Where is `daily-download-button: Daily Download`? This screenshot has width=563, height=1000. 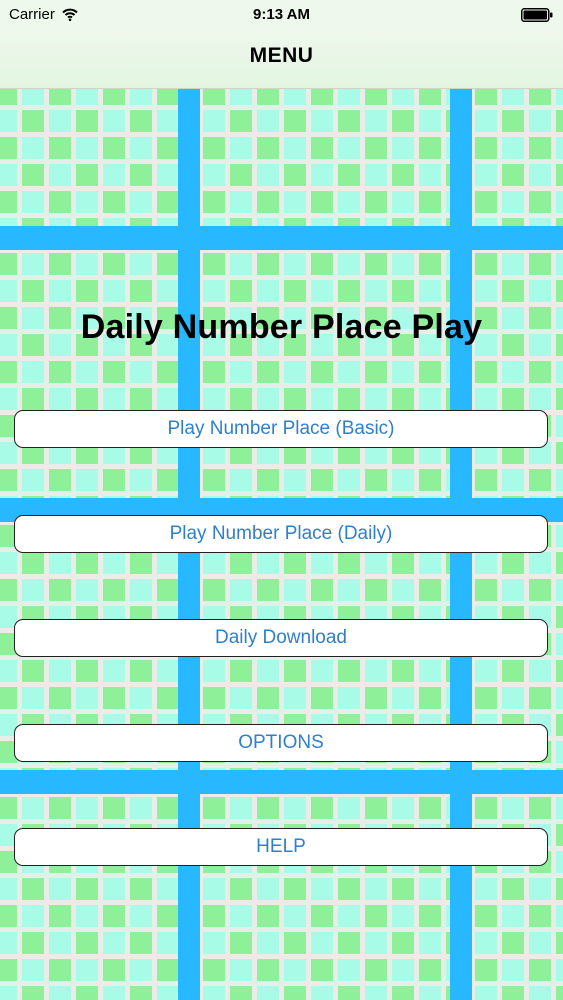
daily-download-button: Daily Download is located at coordinates (281, 638).